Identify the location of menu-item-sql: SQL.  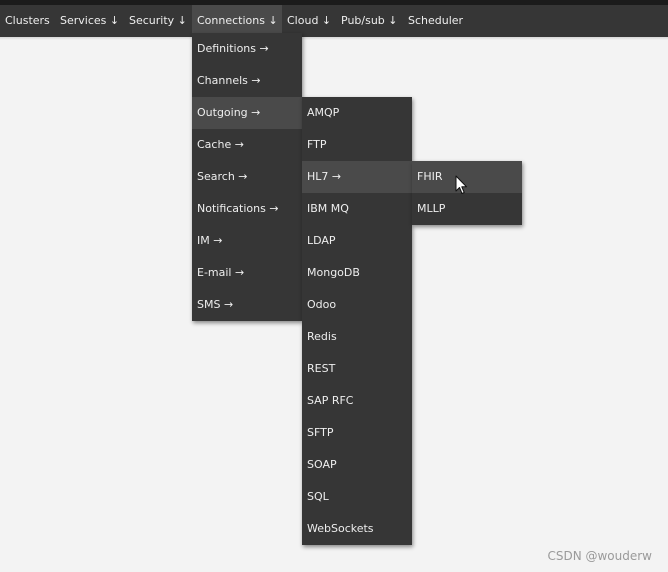
(357, 497).